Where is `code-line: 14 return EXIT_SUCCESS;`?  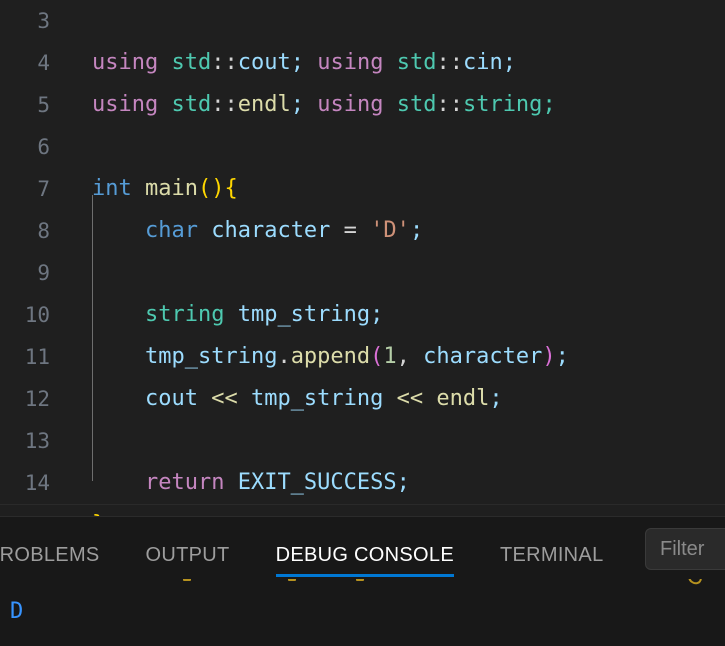 code-line: 14 return EXIT_SUCCESS; is located at coordinates (362, 483).